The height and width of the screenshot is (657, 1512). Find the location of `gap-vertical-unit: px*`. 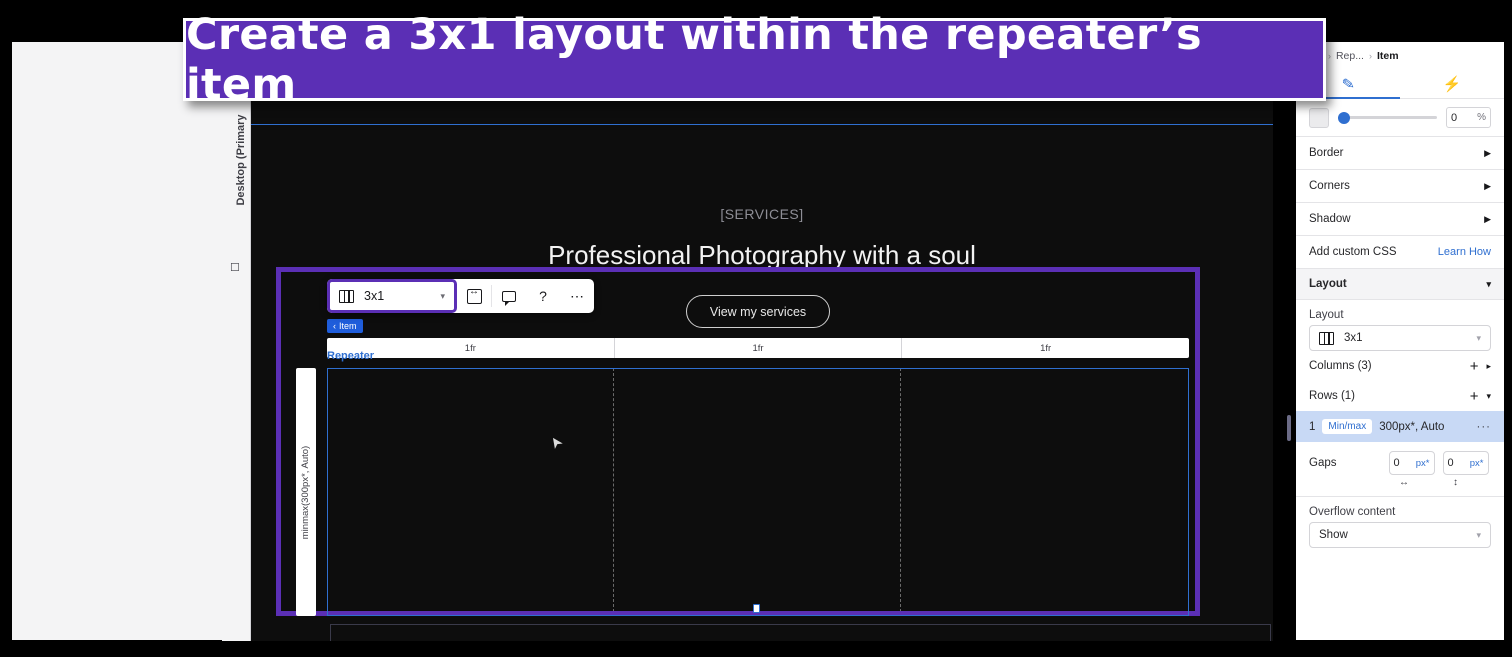

gap-vertical-unit: px* is located at coordinates (1476, 463).